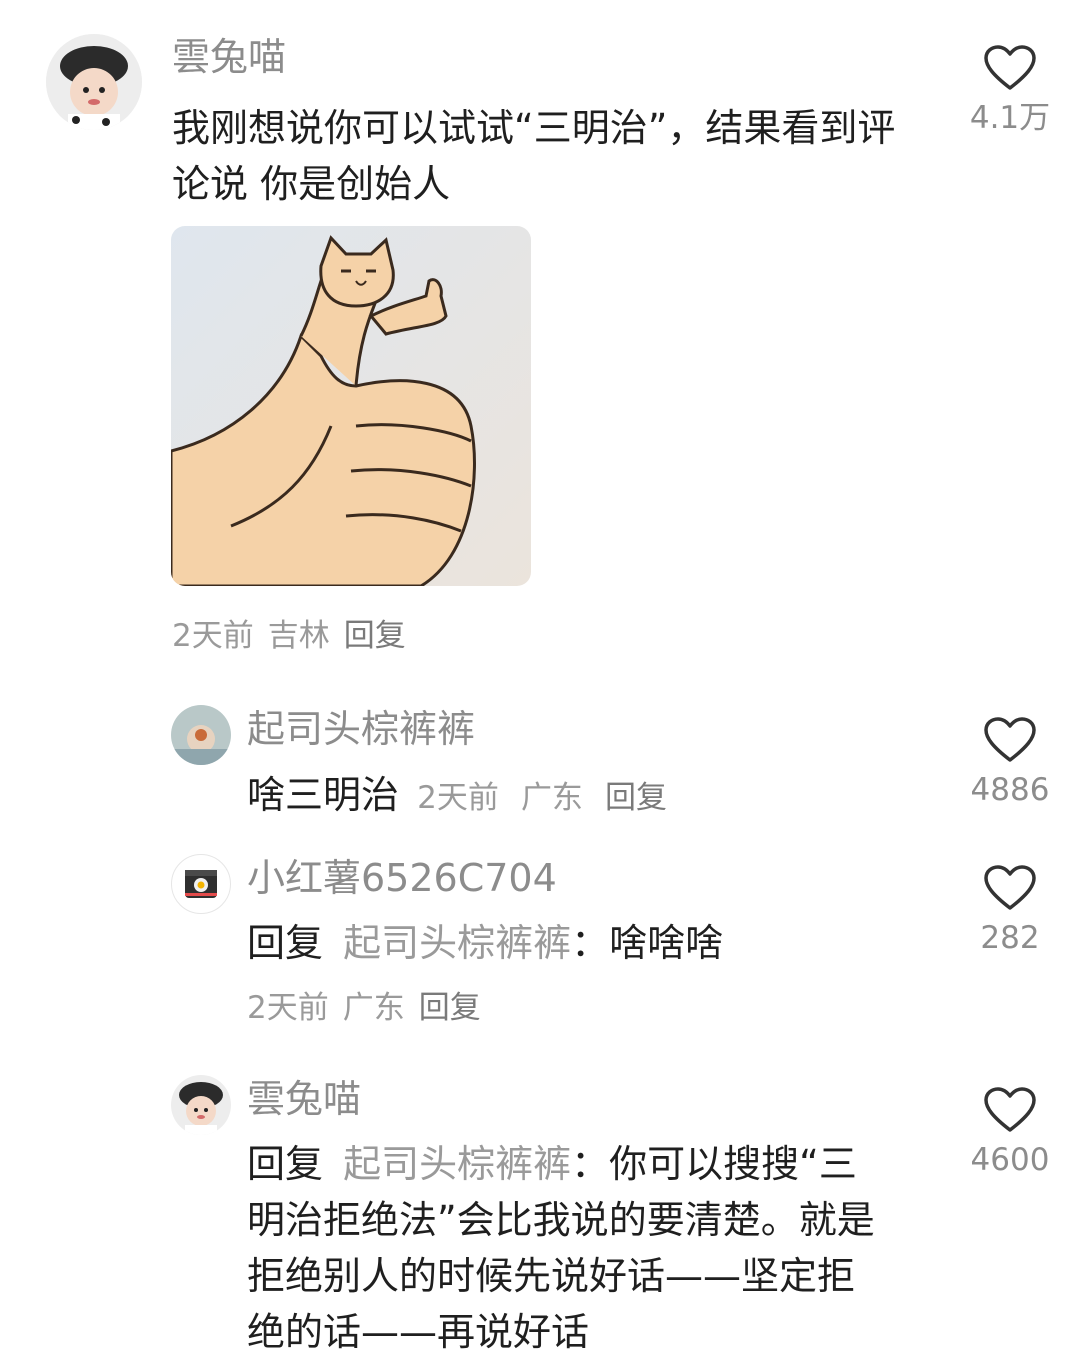 This screenshot has height=1367, width=1084. Describe the element at coordinates (666, 943) in the screenshot. I see `reply-text: 啥啥啥` at that location.